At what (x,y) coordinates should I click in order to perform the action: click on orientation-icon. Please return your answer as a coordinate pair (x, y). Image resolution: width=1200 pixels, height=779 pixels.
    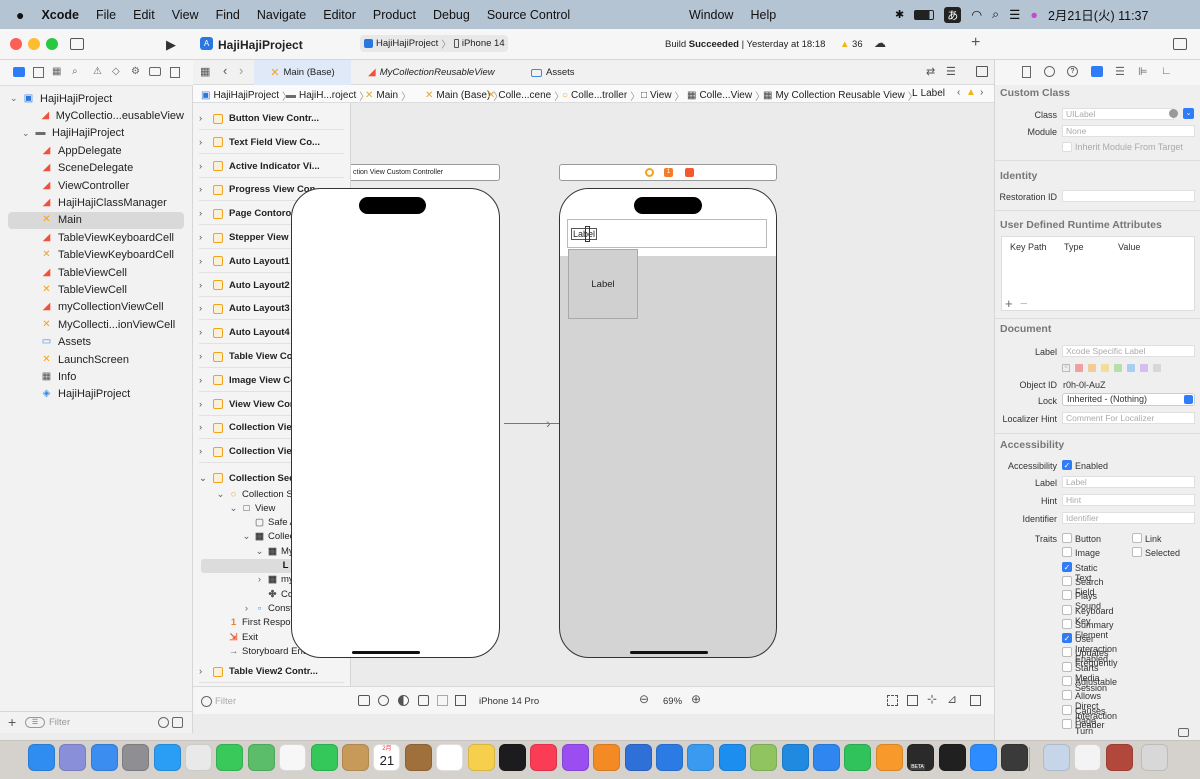
    Looking at the image, I should click on (423, 700).